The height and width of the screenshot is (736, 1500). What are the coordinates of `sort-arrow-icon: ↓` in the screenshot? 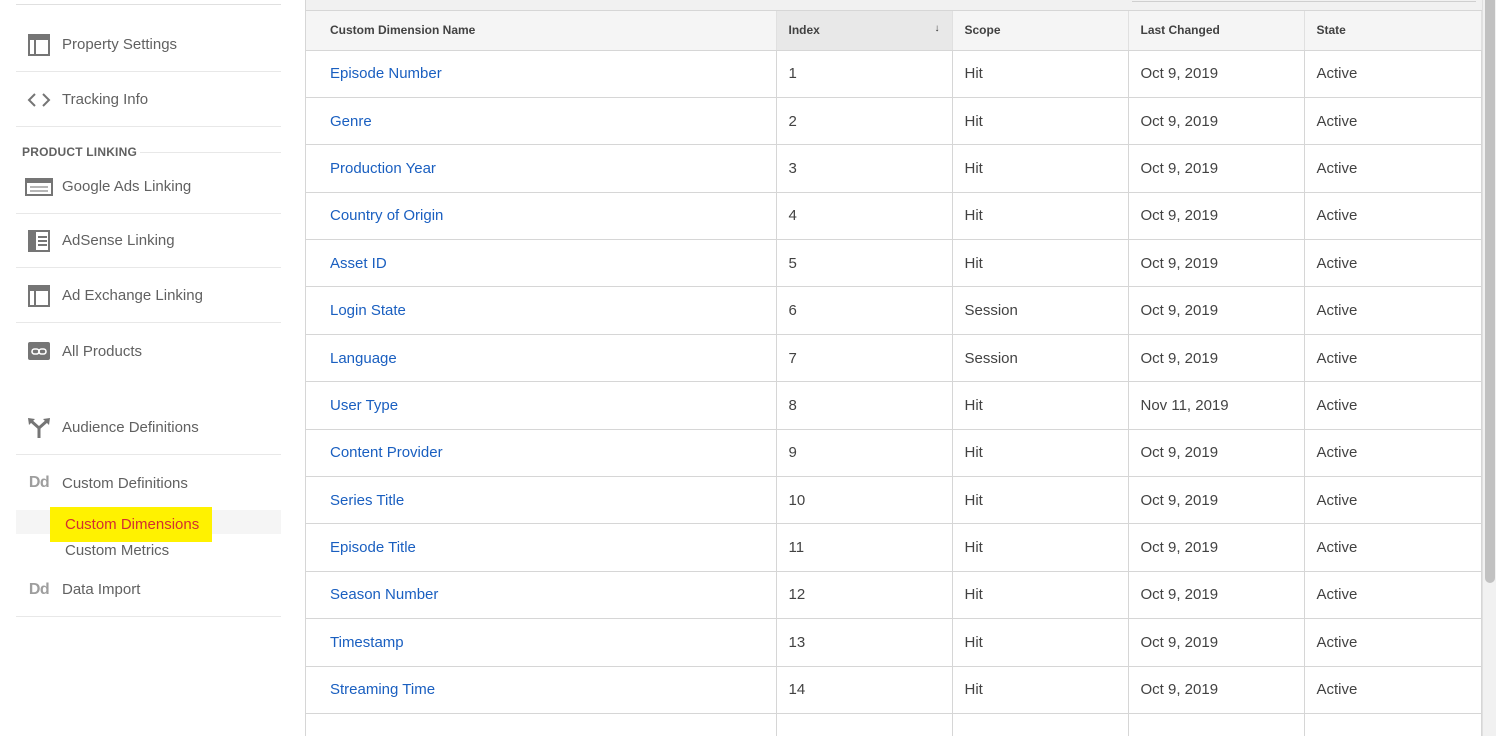 It's located at (937, 29).